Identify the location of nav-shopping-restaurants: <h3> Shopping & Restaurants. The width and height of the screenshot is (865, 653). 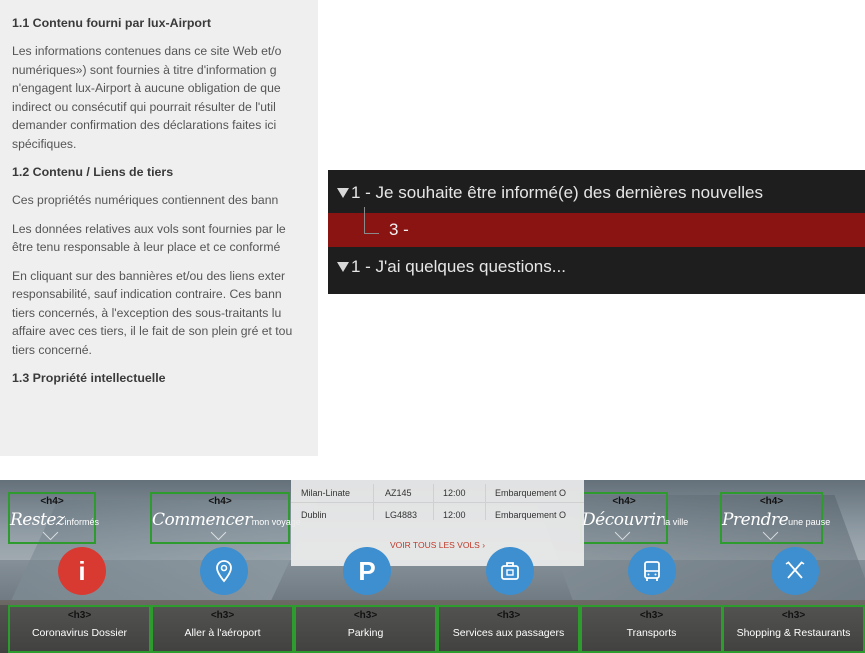
(793, 629).